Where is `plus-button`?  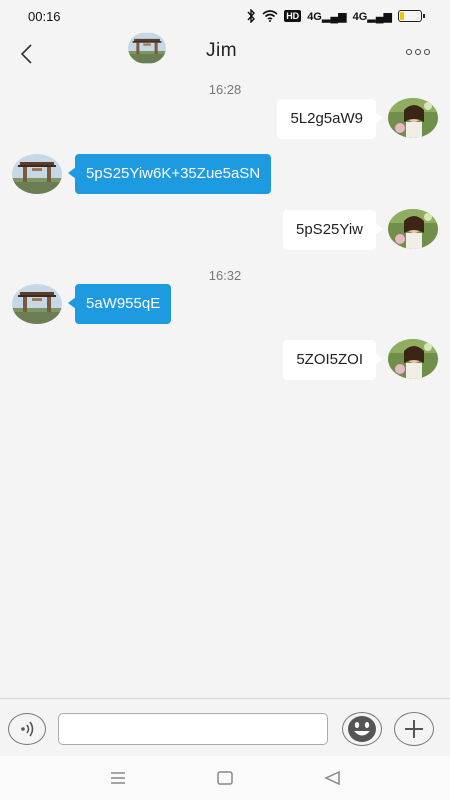
plus-button is located at coordinates (414, 729).